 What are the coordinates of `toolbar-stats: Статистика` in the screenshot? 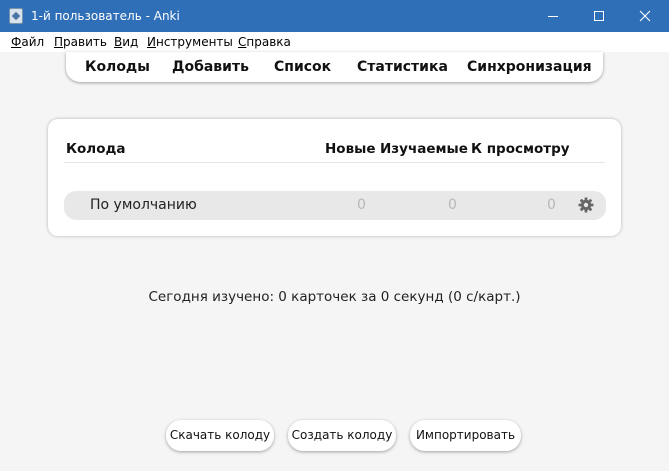 It's located at (402, 67).